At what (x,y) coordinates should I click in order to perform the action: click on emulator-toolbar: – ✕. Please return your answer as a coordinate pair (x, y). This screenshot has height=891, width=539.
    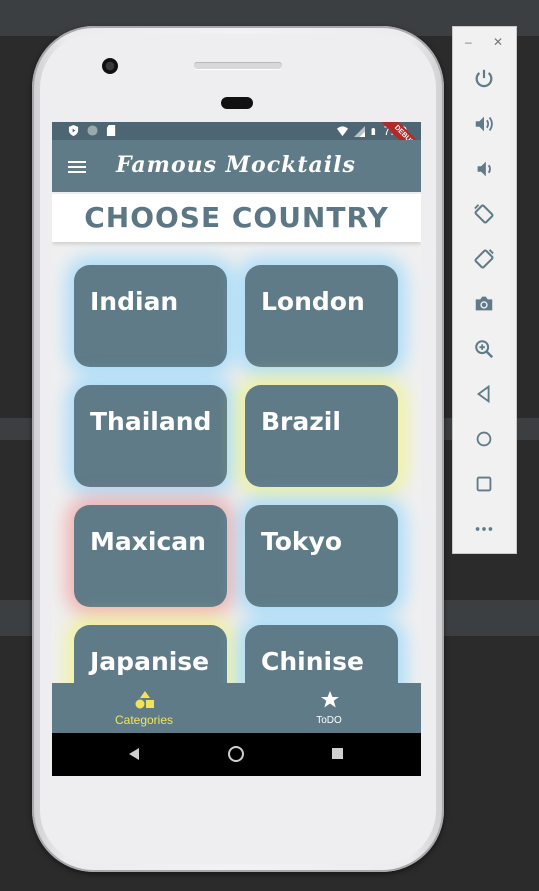
    Looking at the image, I should click on (484, 290).